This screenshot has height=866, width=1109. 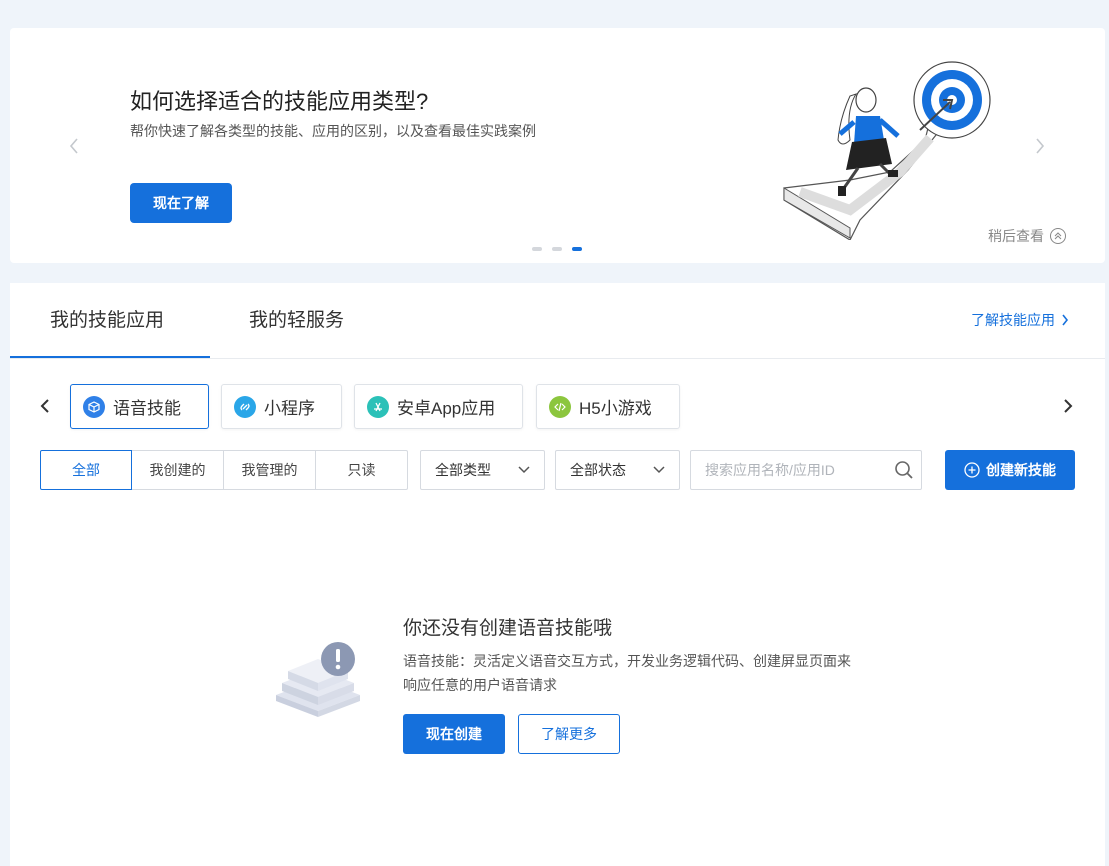 I want to click on category-prev-arrow-icon, so click(x=45, y=406).